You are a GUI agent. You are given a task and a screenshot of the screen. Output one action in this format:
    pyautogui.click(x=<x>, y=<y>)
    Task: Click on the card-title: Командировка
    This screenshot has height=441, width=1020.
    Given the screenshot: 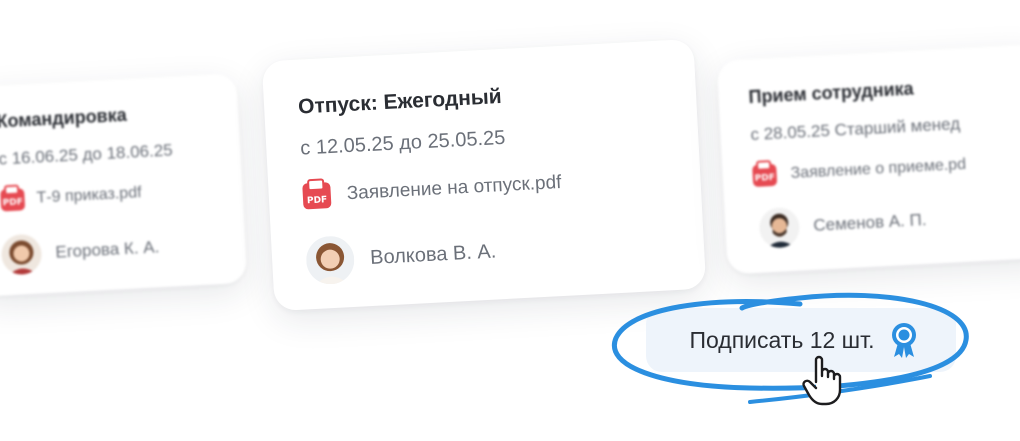 What is the action you would take?
    pyautogui.click(x=64, y=118)
    